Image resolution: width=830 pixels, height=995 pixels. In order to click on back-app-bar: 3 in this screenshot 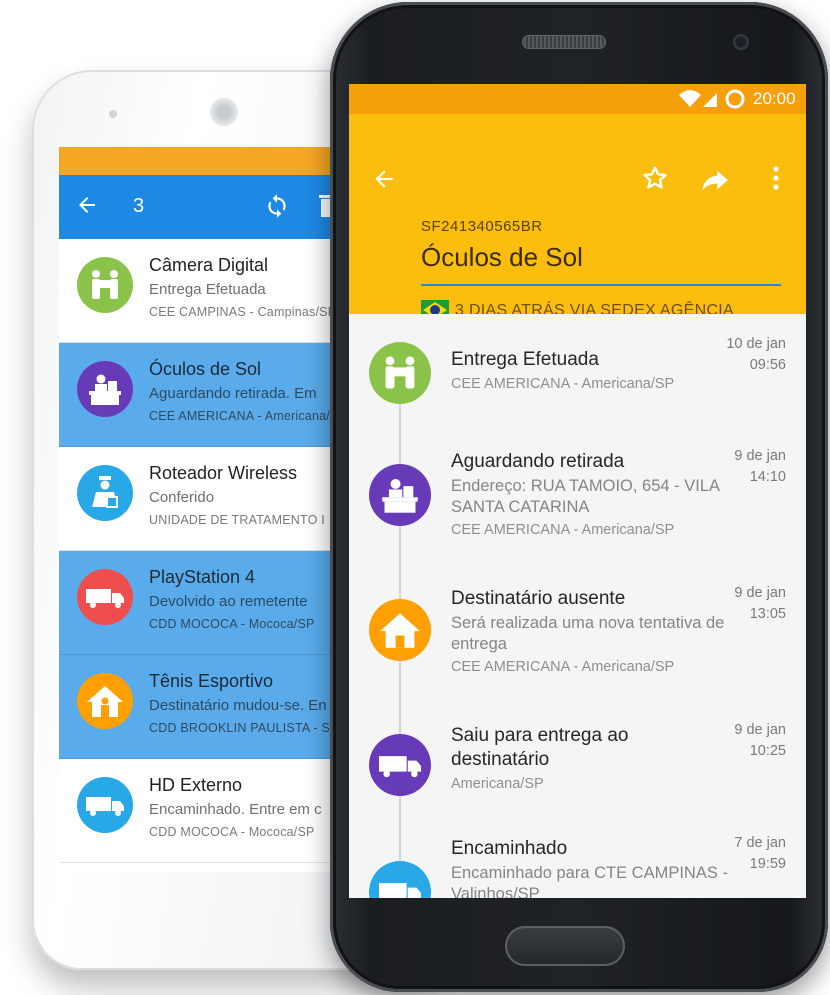, I will do `click(204, 207)`.